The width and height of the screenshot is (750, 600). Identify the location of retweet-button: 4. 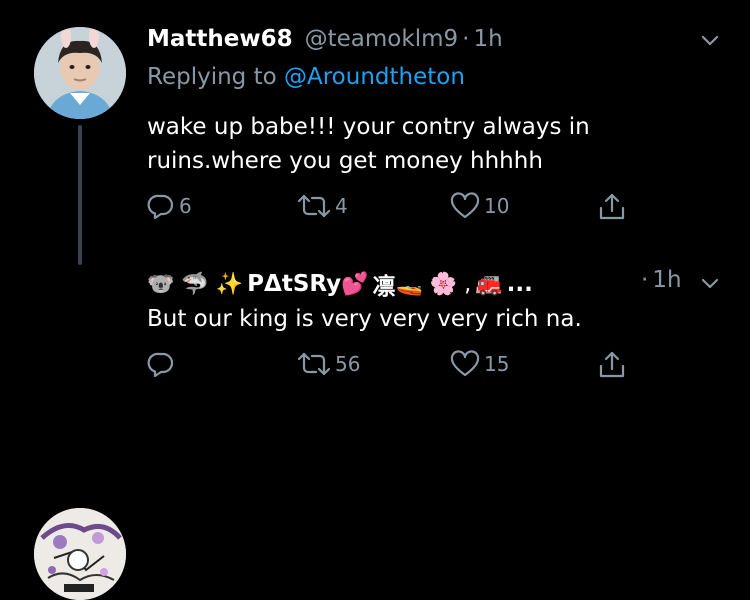
(322, 206).